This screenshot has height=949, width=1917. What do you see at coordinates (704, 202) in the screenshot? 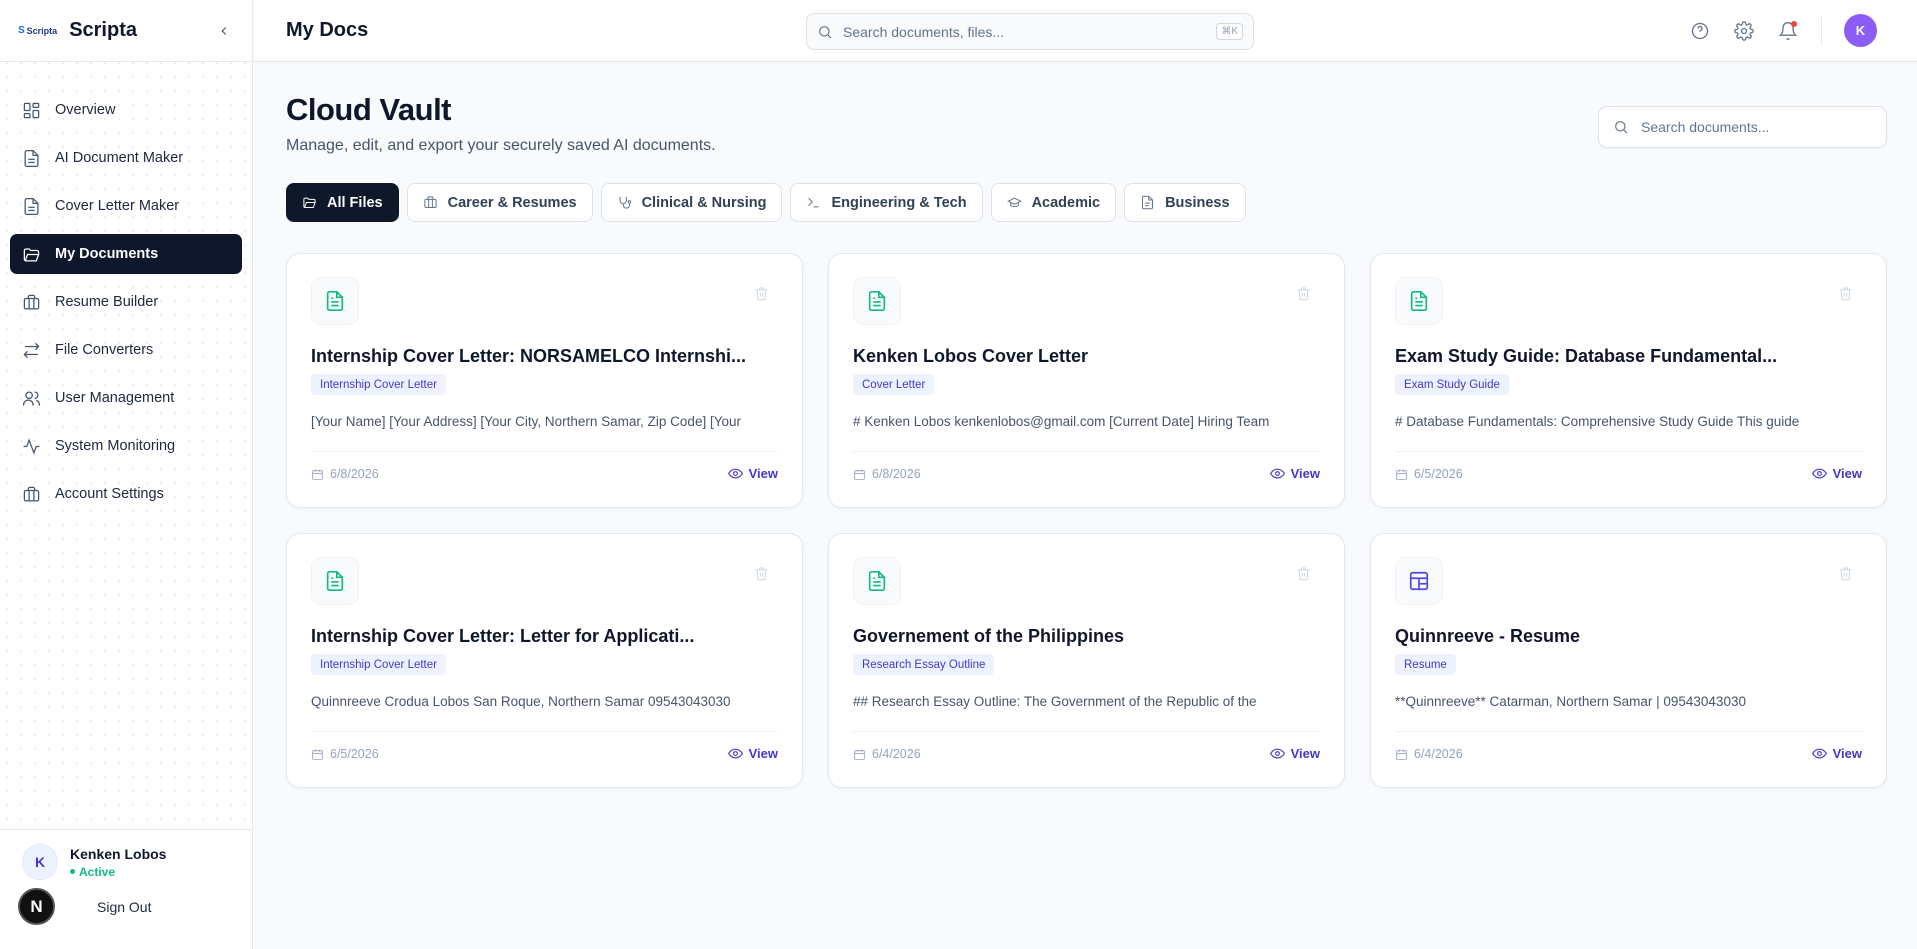
I see `tab-label: Clinical & Nursing` at bounding box center [704, 202].